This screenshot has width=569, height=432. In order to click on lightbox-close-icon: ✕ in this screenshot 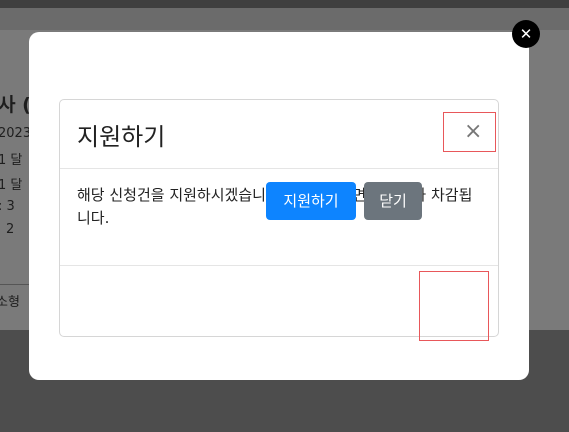, I will do `click(526, 34)`.